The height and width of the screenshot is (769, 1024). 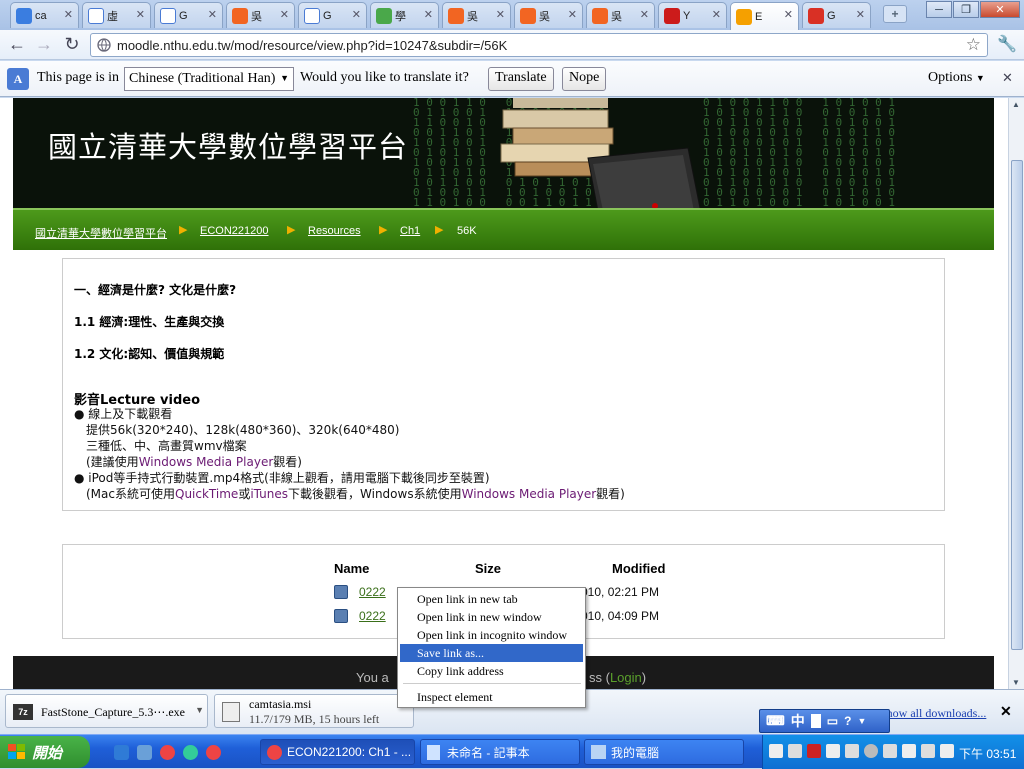 I want to click on menu-inspect-element: Inspect element, so click(x=491, y=697).